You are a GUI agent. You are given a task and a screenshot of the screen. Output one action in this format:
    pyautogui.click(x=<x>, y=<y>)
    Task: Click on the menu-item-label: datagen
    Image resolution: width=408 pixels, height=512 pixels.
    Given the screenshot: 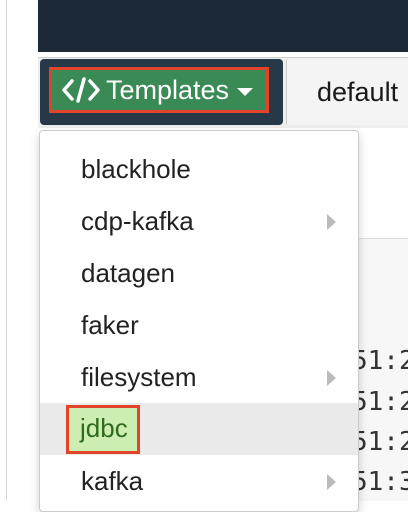 What is the action you would take?
    pyautogui.click(x=128, y=272)
    